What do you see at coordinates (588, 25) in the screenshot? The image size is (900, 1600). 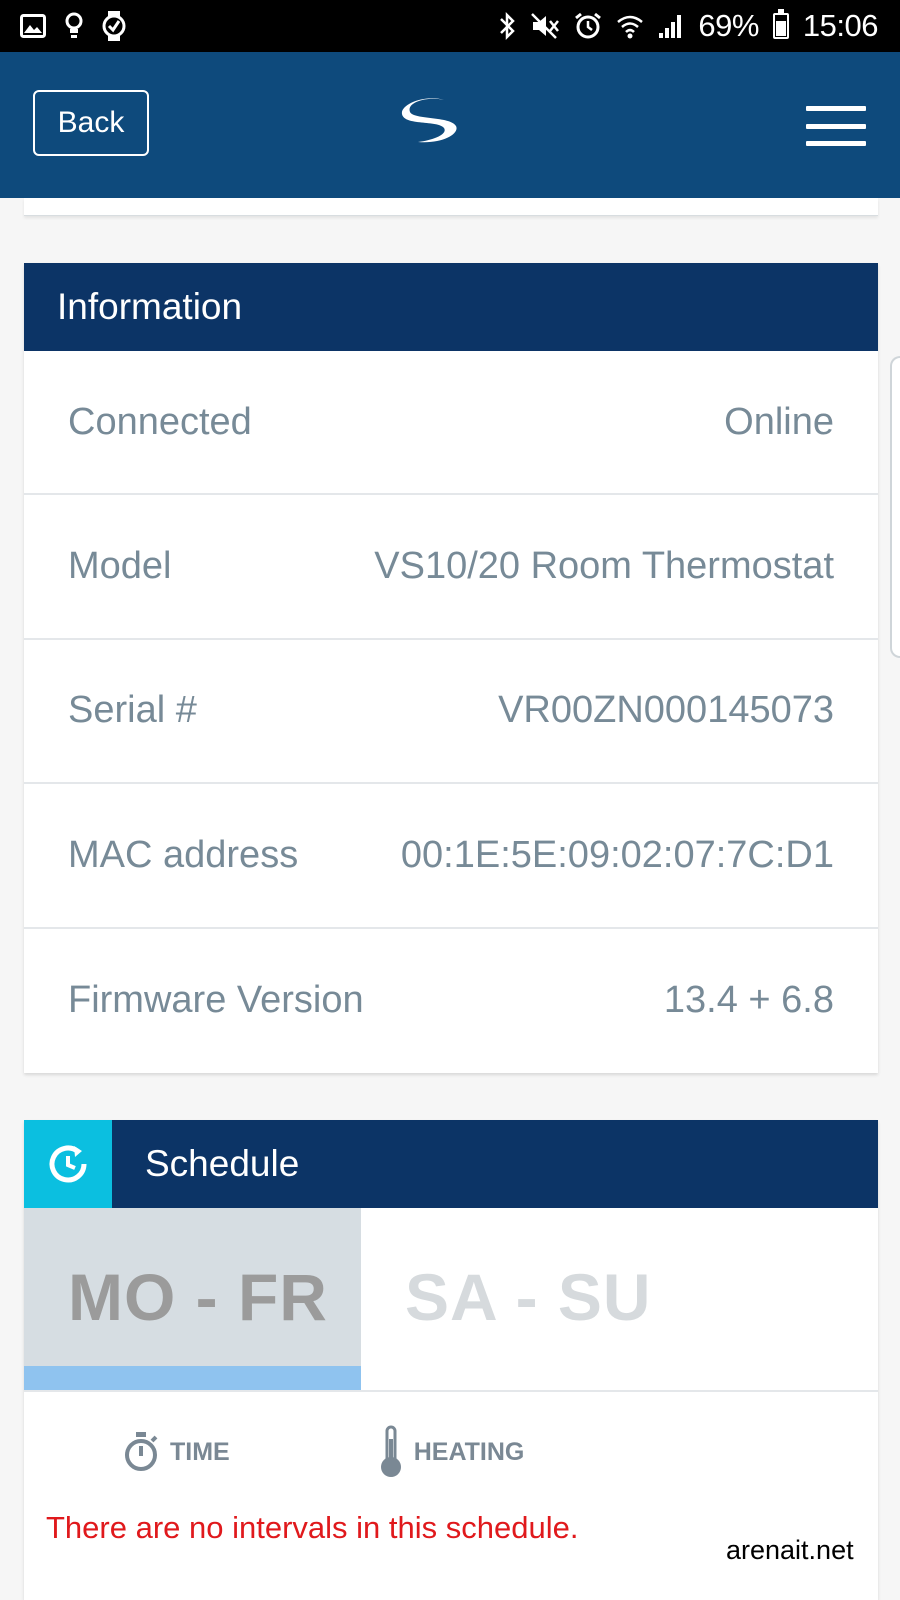 I see `alarm-icon` at bounding box center [588, 25].